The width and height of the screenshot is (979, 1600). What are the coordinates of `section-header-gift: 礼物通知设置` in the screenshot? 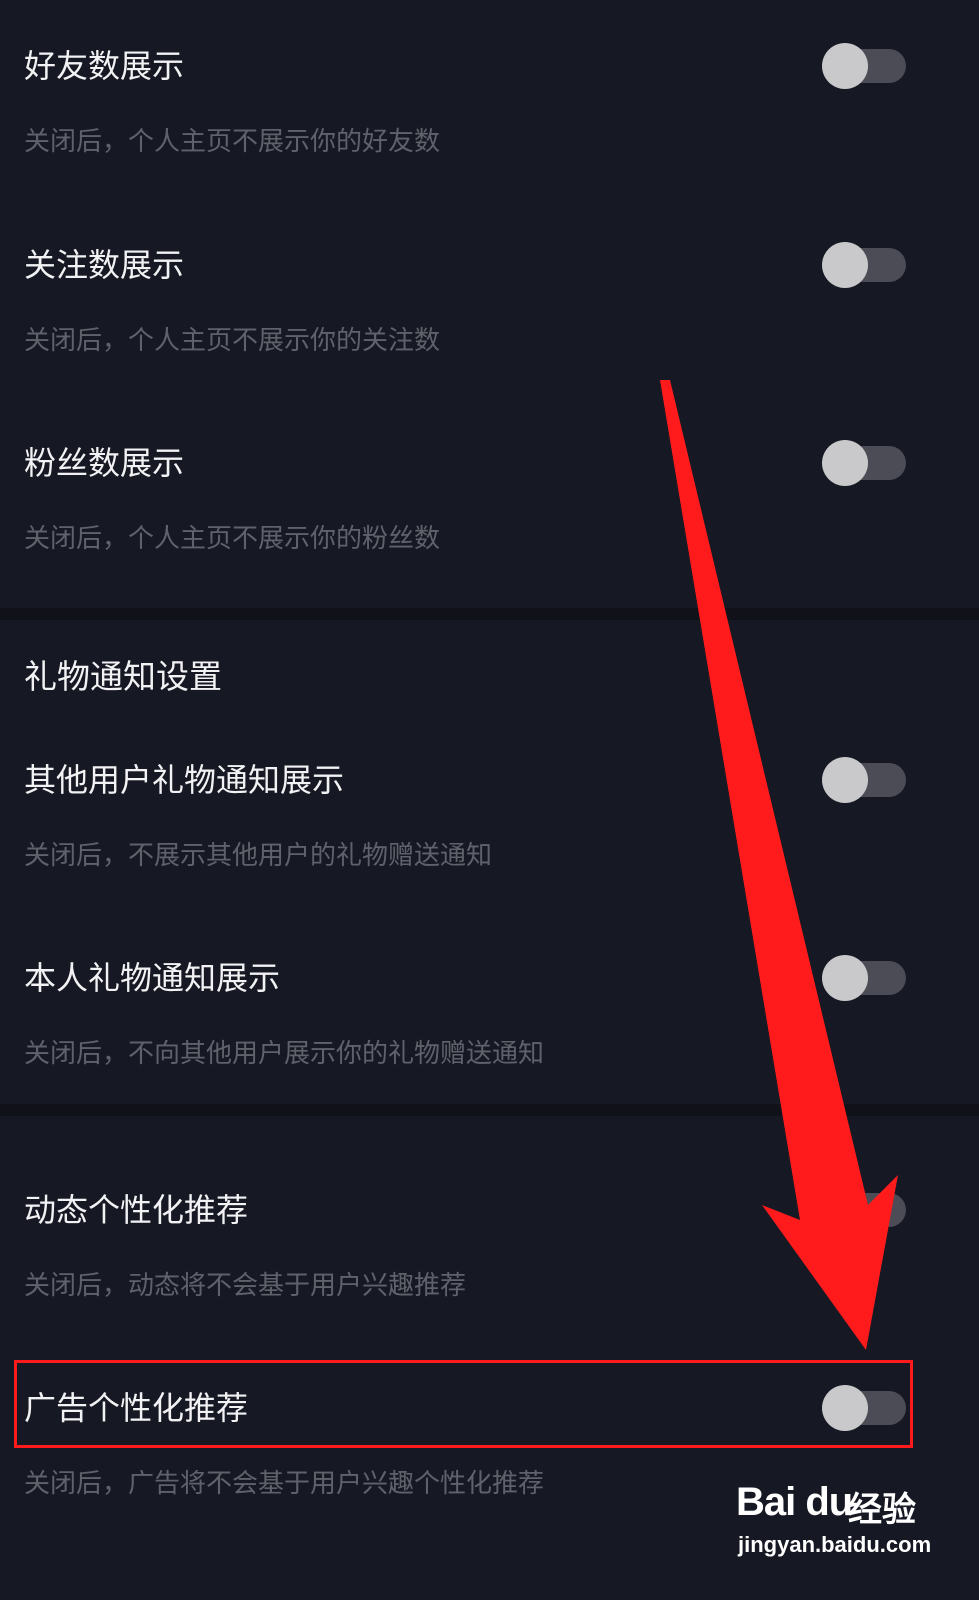 It's located at (123, 676).